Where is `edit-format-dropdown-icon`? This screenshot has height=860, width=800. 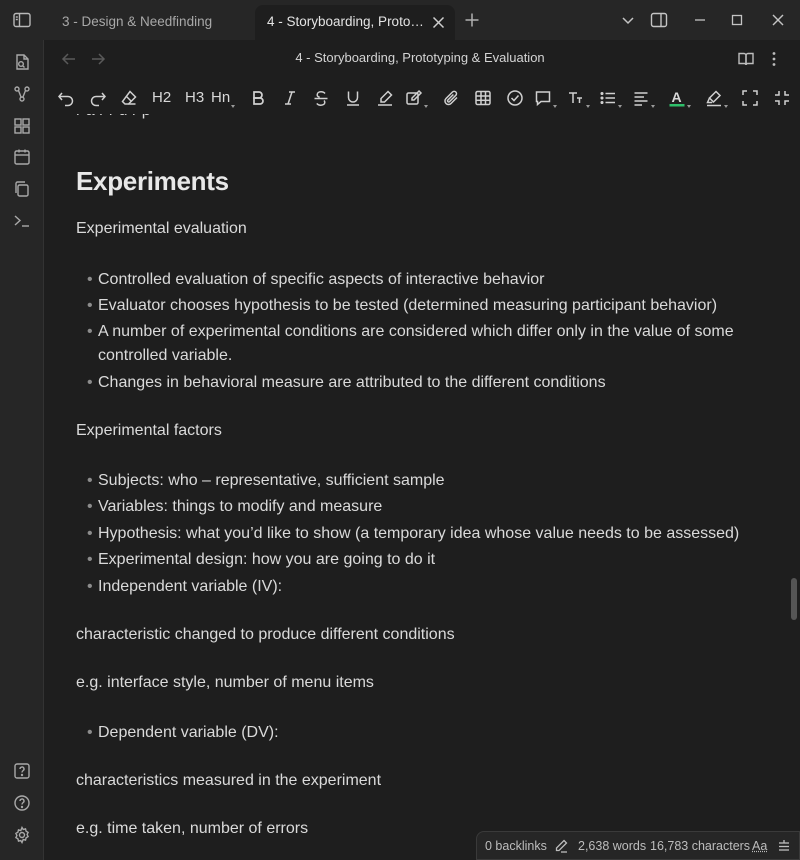
edit-format-dropdown-icon is located at coordinates (416, 98).